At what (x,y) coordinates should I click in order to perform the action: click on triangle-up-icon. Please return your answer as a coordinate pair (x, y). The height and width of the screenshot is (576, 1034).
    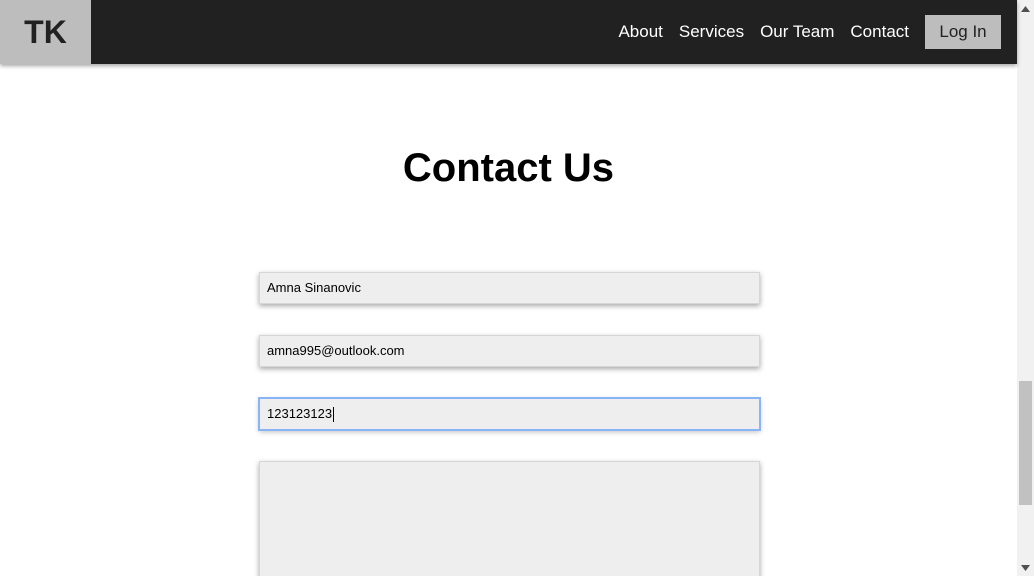
    Looking at the image, I should click on (1025, 8).